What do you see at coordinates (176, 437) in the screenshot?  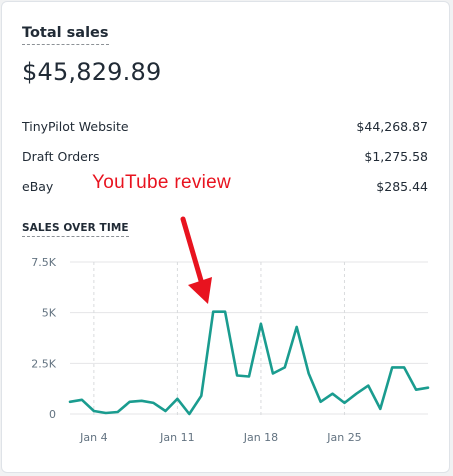 I see `x-tick-label: Jan 11` at bounding box center [176, 437].